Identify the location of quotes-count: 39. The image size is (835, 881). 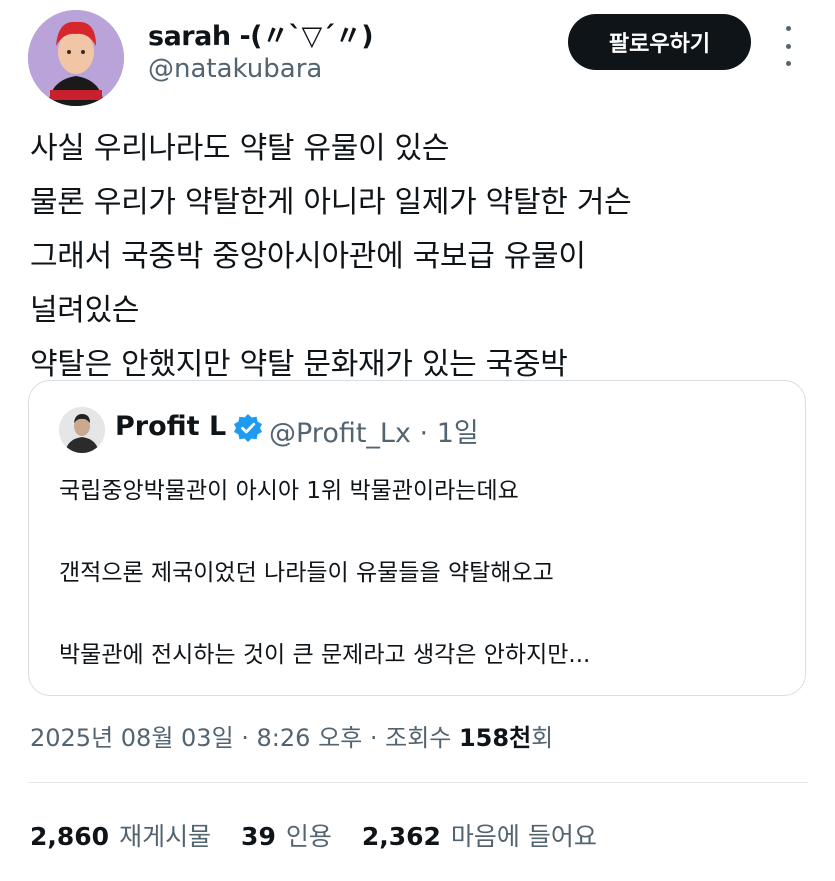
(258, 836).